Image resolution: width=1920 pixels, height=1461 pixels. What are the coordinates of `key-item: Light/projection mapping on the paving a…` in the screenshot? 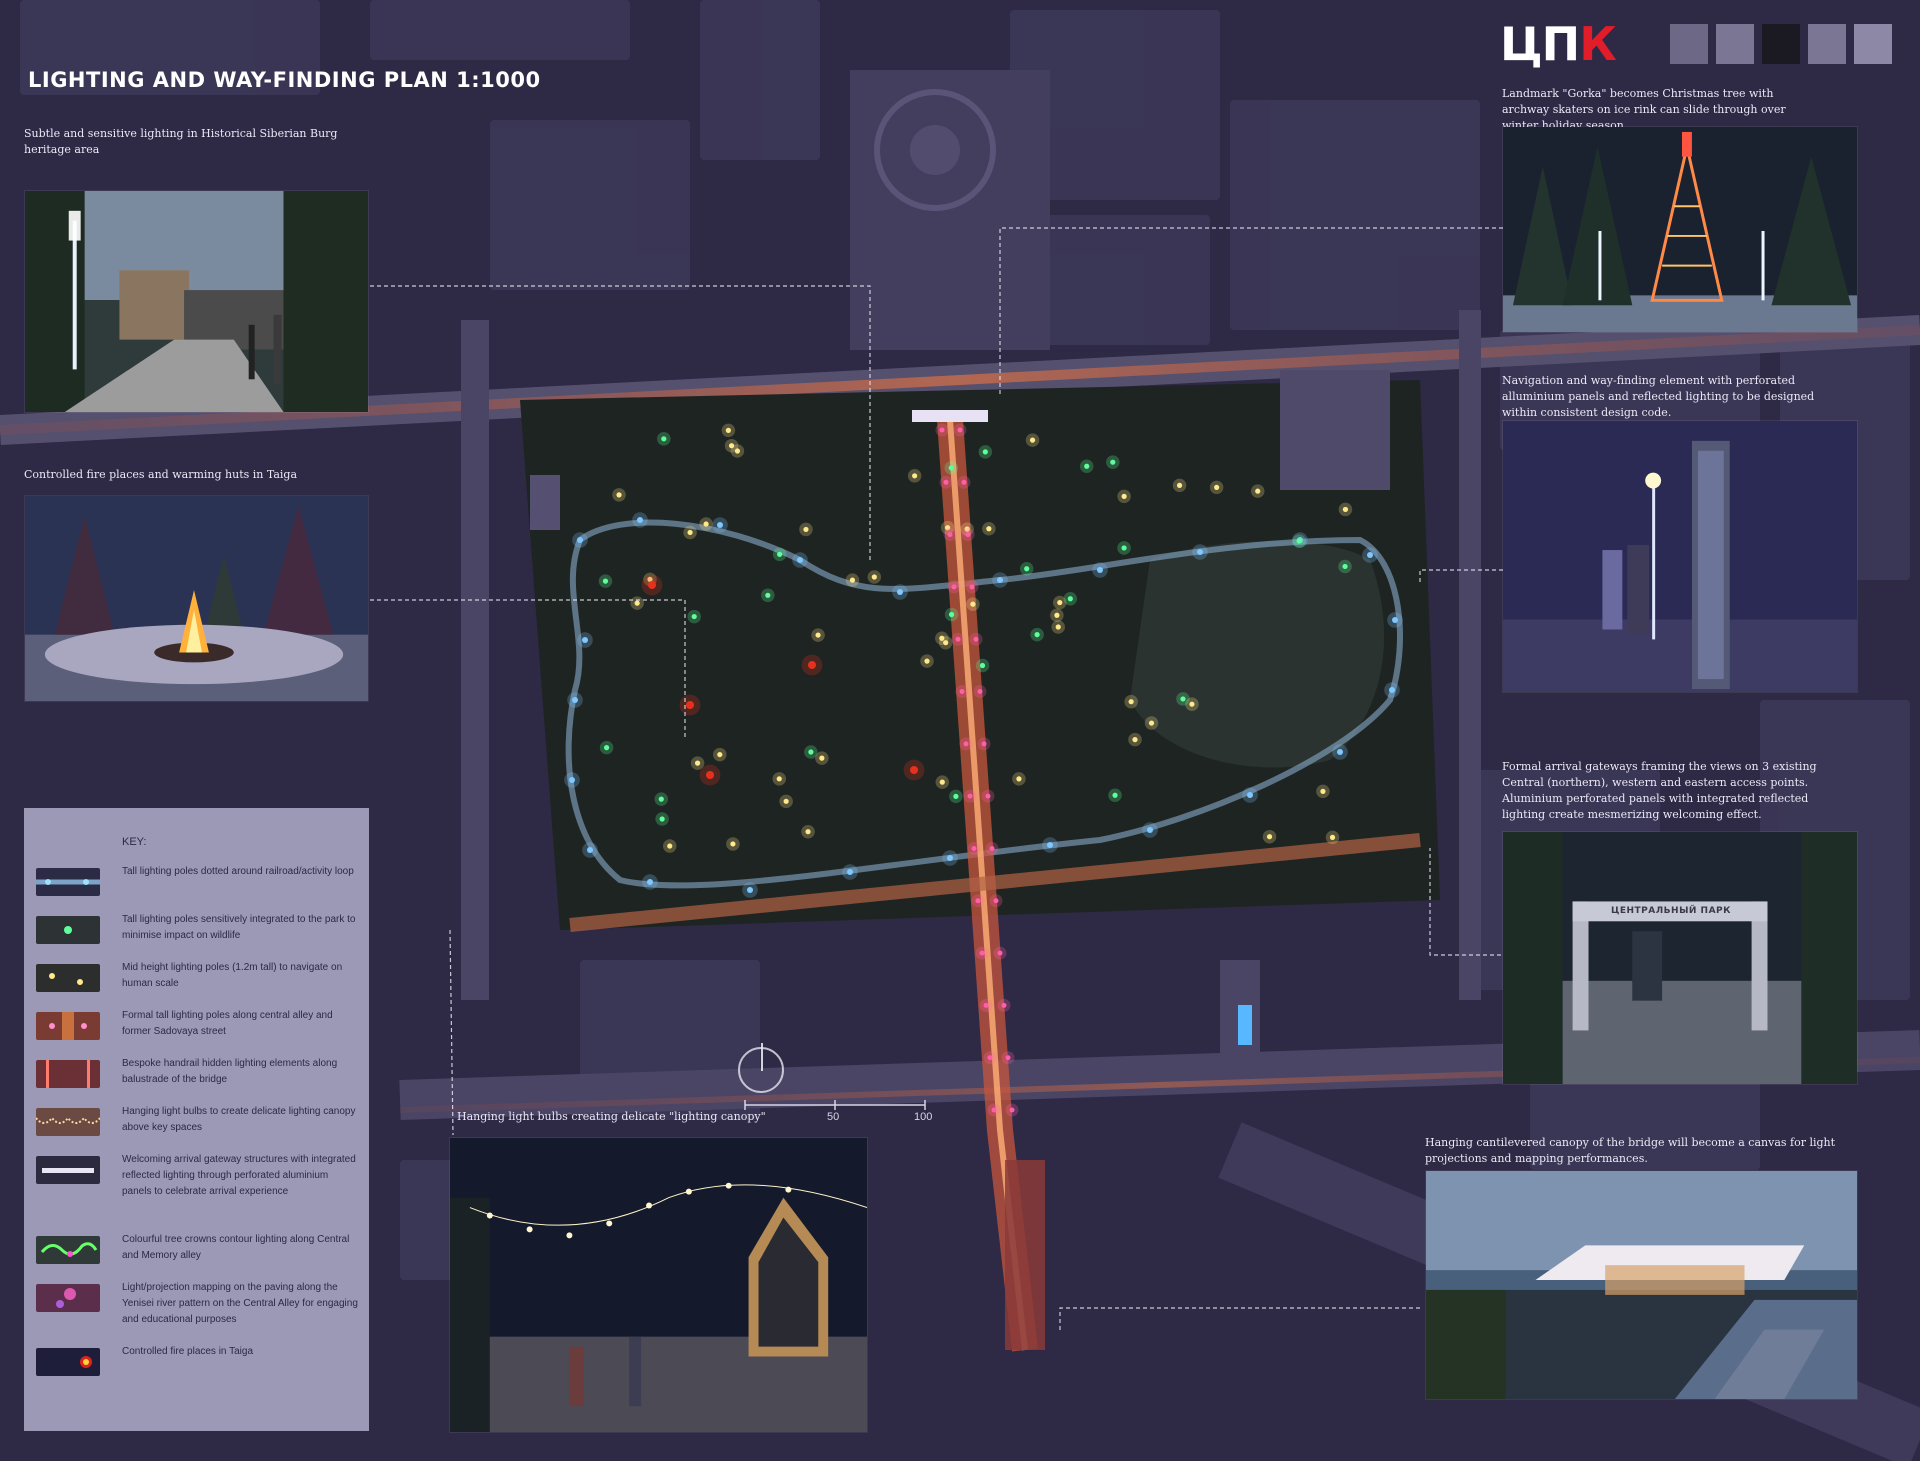 It's located at (198, 1305).